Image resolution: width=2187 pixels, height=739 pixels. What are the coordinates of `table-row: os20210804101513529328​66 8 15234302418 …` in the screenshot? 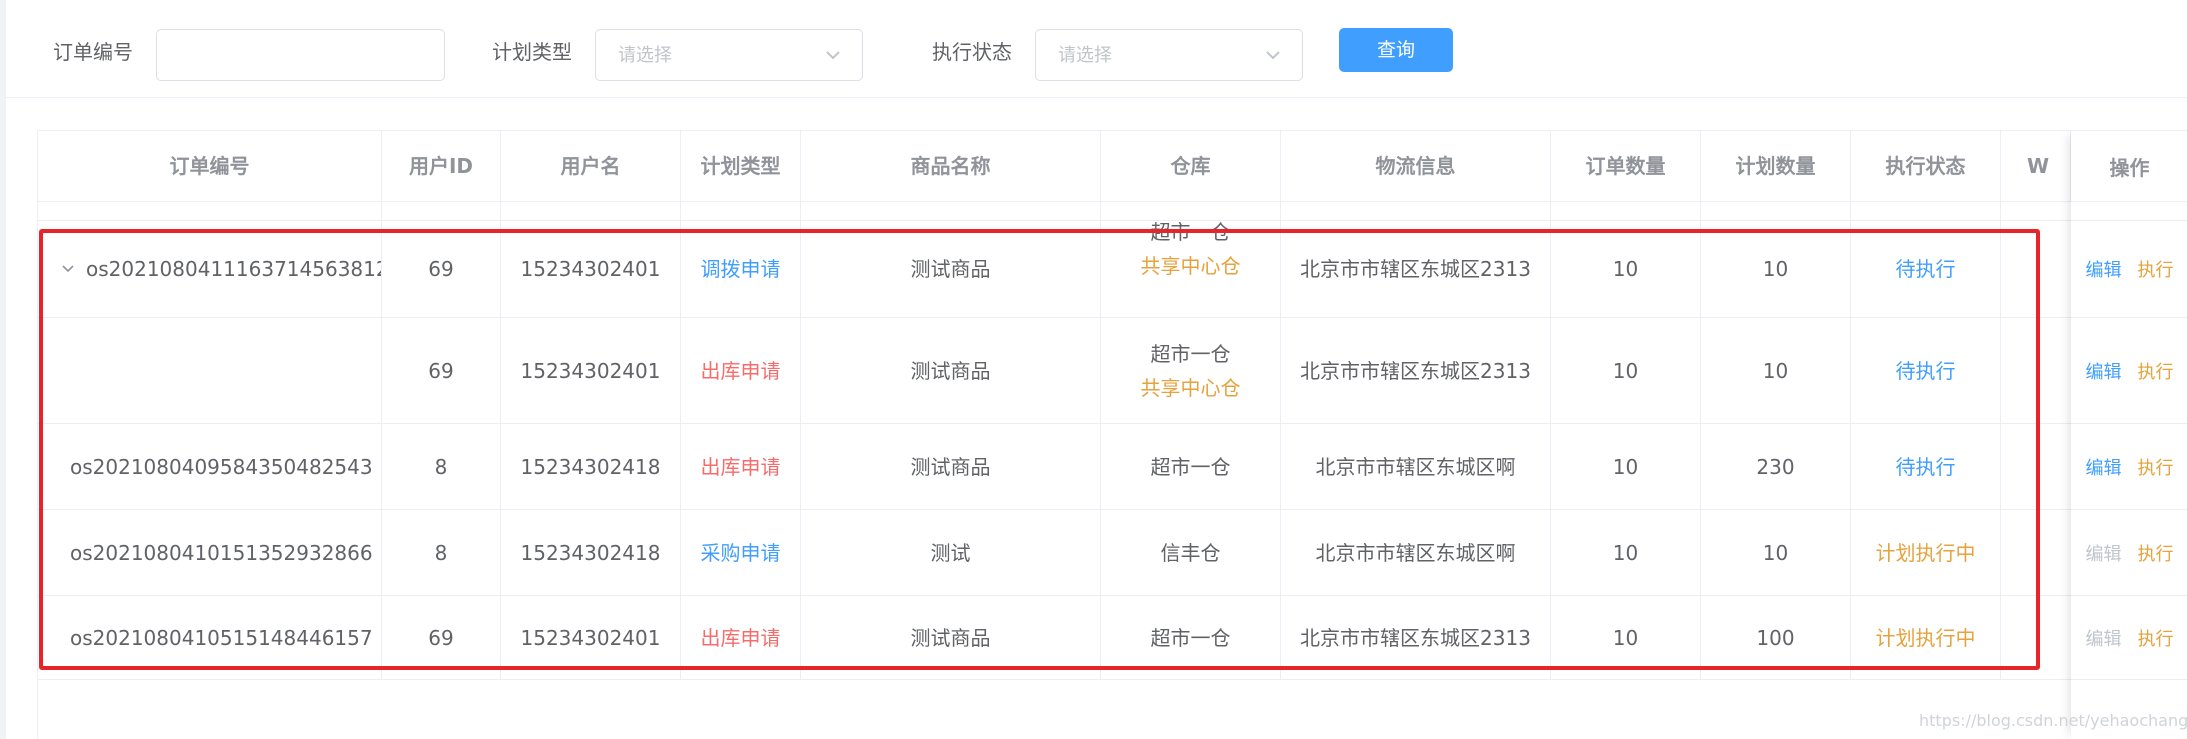 It's located at (1112, 553).